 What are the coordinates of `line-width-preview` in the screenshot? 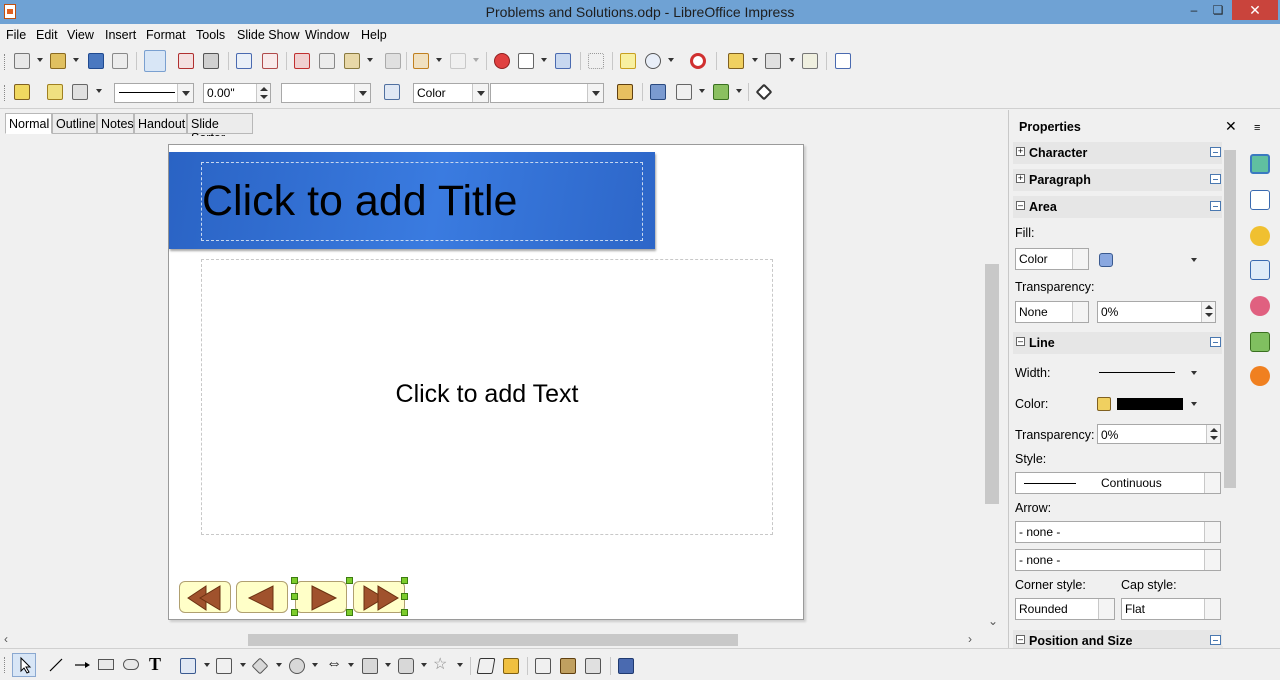 It's located at (1137, 372).